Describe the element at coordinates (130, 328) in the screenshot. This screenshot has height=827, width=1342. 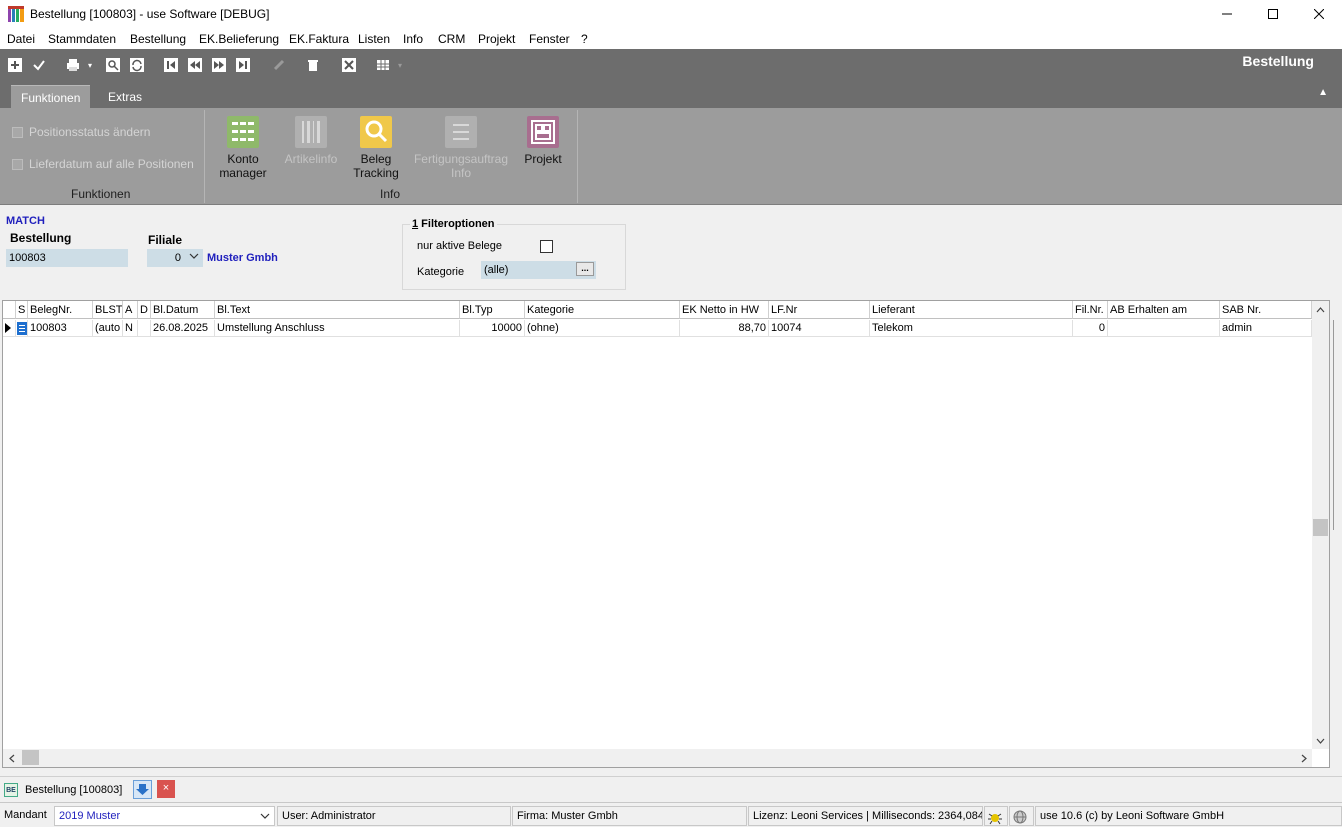
I see `table-cell: N` at that location.